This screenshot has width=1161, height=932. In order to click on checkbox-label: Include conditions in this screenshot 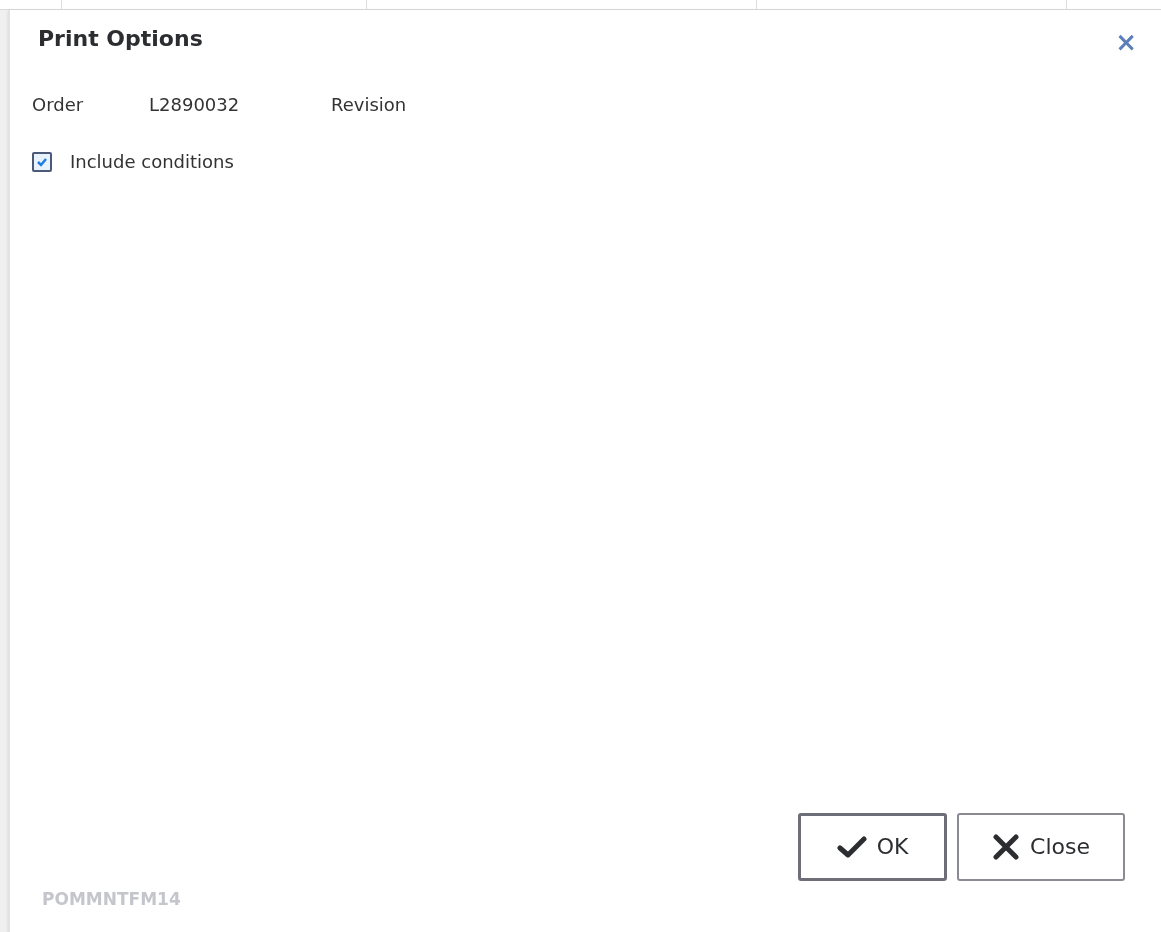, I will do `click(152, 162)`.